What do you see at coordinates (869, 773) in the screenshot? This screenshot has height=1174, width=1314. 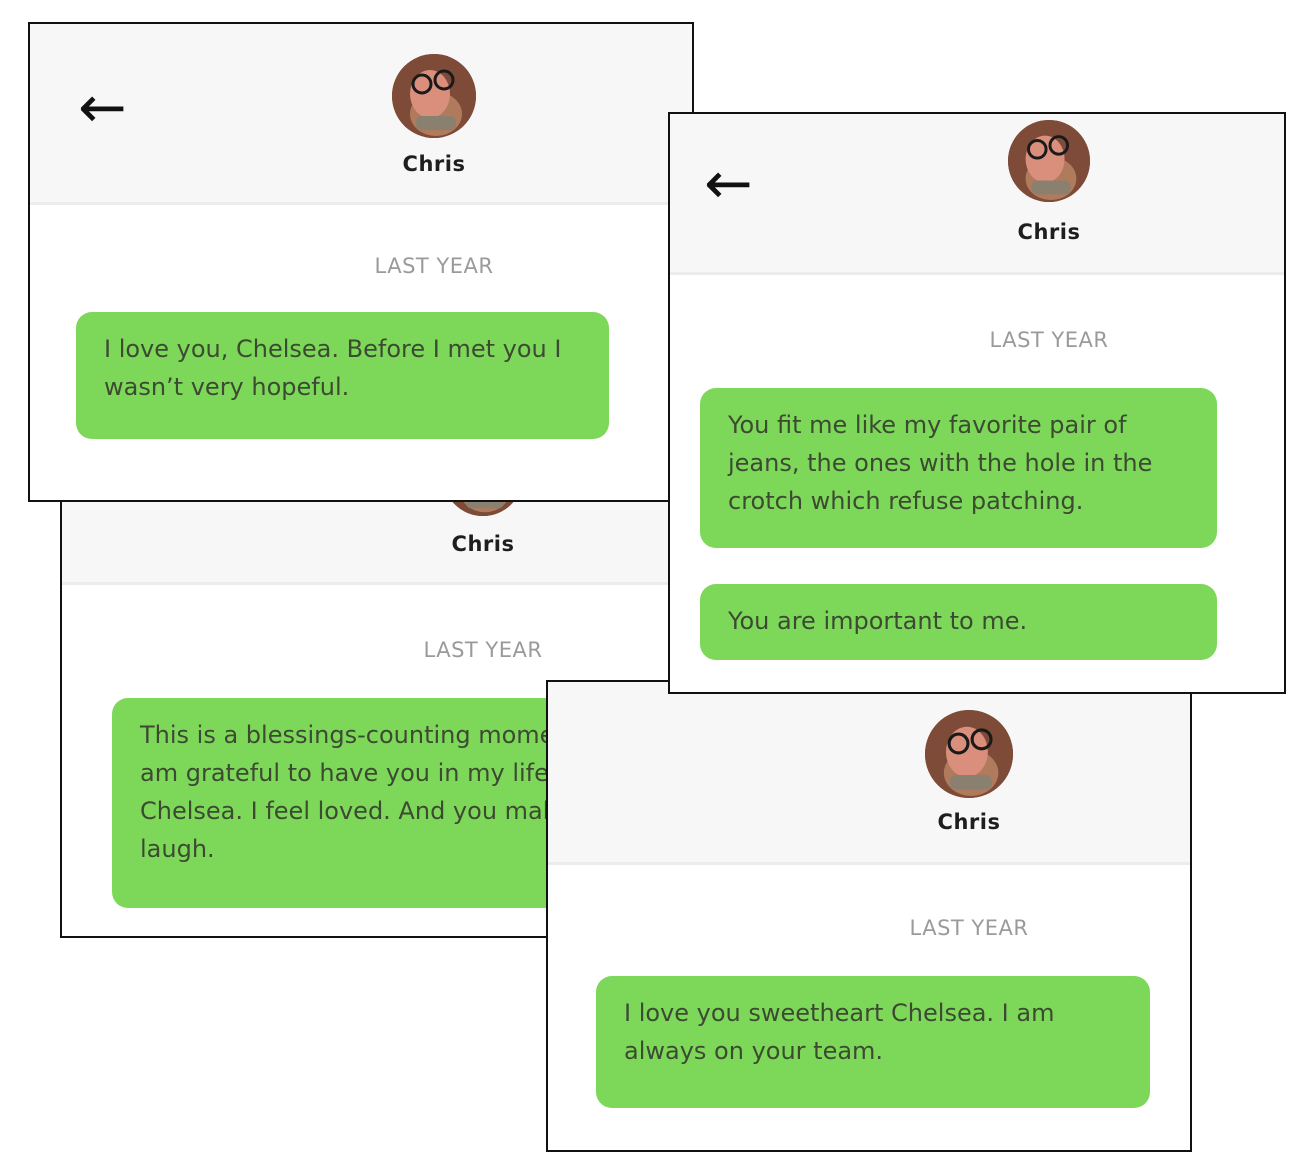 I see `chat-header: Chris` at bounding box center [869, 773].